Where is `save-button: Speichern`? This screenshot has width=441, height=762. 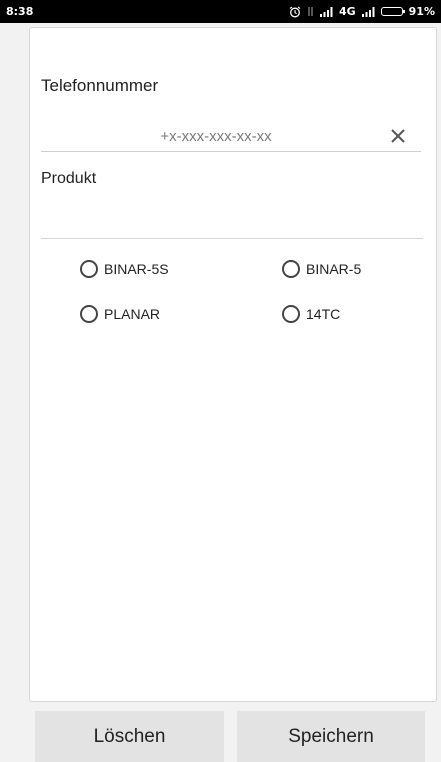 save-button: Speichern is located at coordinates (331, 736).